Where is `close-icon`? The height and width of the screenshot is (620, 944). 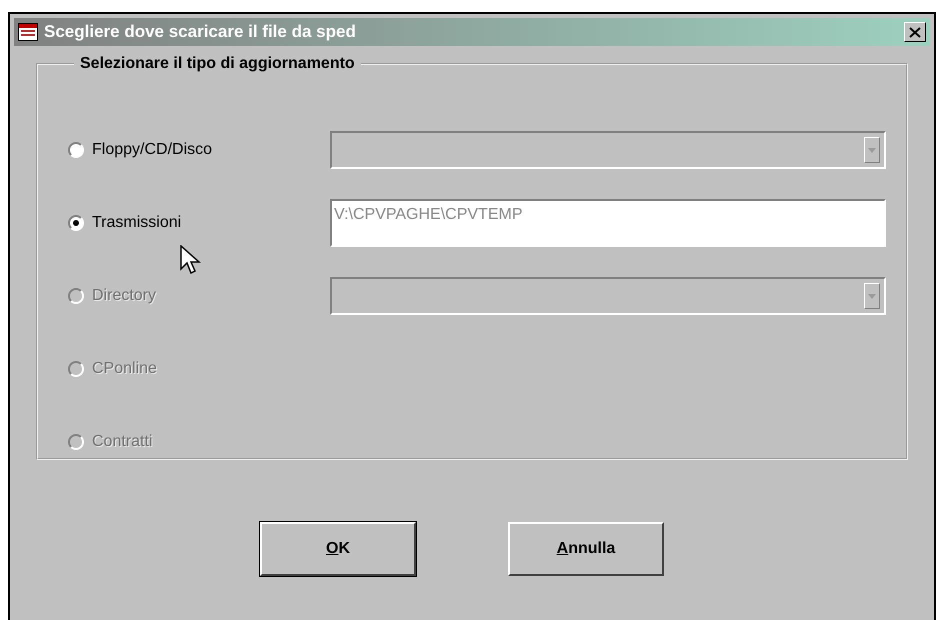
close-icon is located at coordinates (915, 32).